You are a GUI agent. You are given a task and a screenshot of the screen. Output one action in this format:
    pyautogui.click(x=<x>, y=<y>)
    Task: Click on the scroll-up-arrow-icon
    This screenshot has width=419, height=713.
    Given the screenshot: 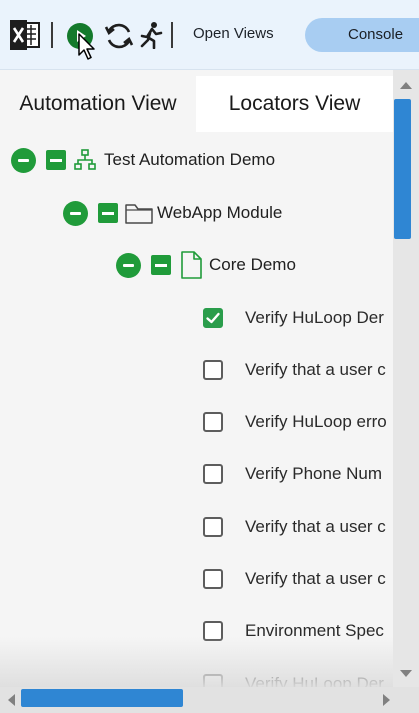 What is the action you would take?
    pyautogui.click(x=406, y=85)
    